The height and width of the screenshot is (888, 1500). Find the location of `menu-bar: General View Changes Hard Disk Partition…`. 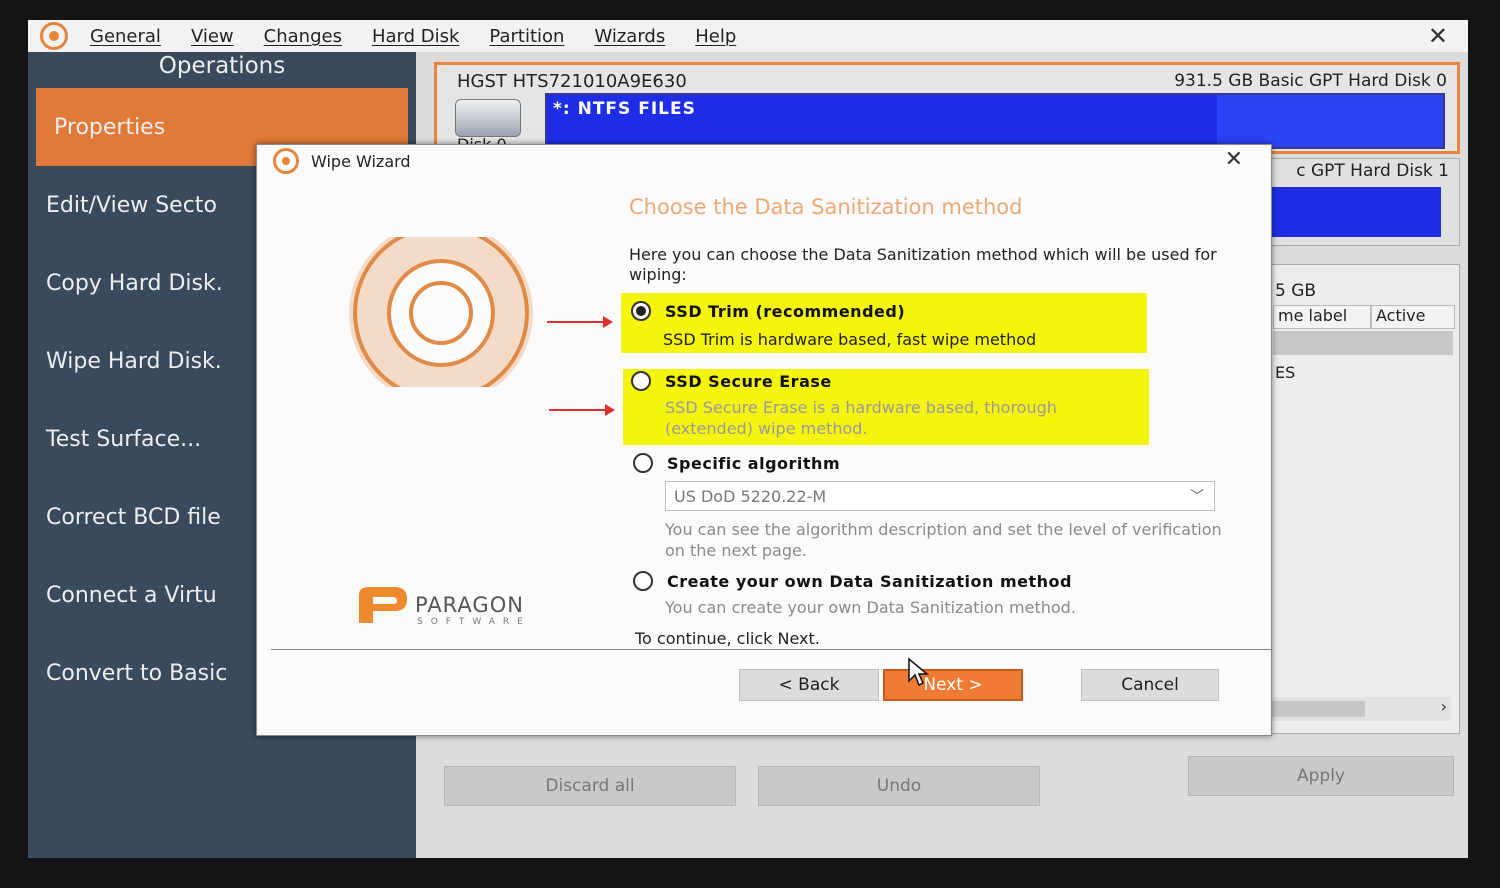

menu-bar: General View Changes Hard Disk Partition… is located at coordinates (748, 36).